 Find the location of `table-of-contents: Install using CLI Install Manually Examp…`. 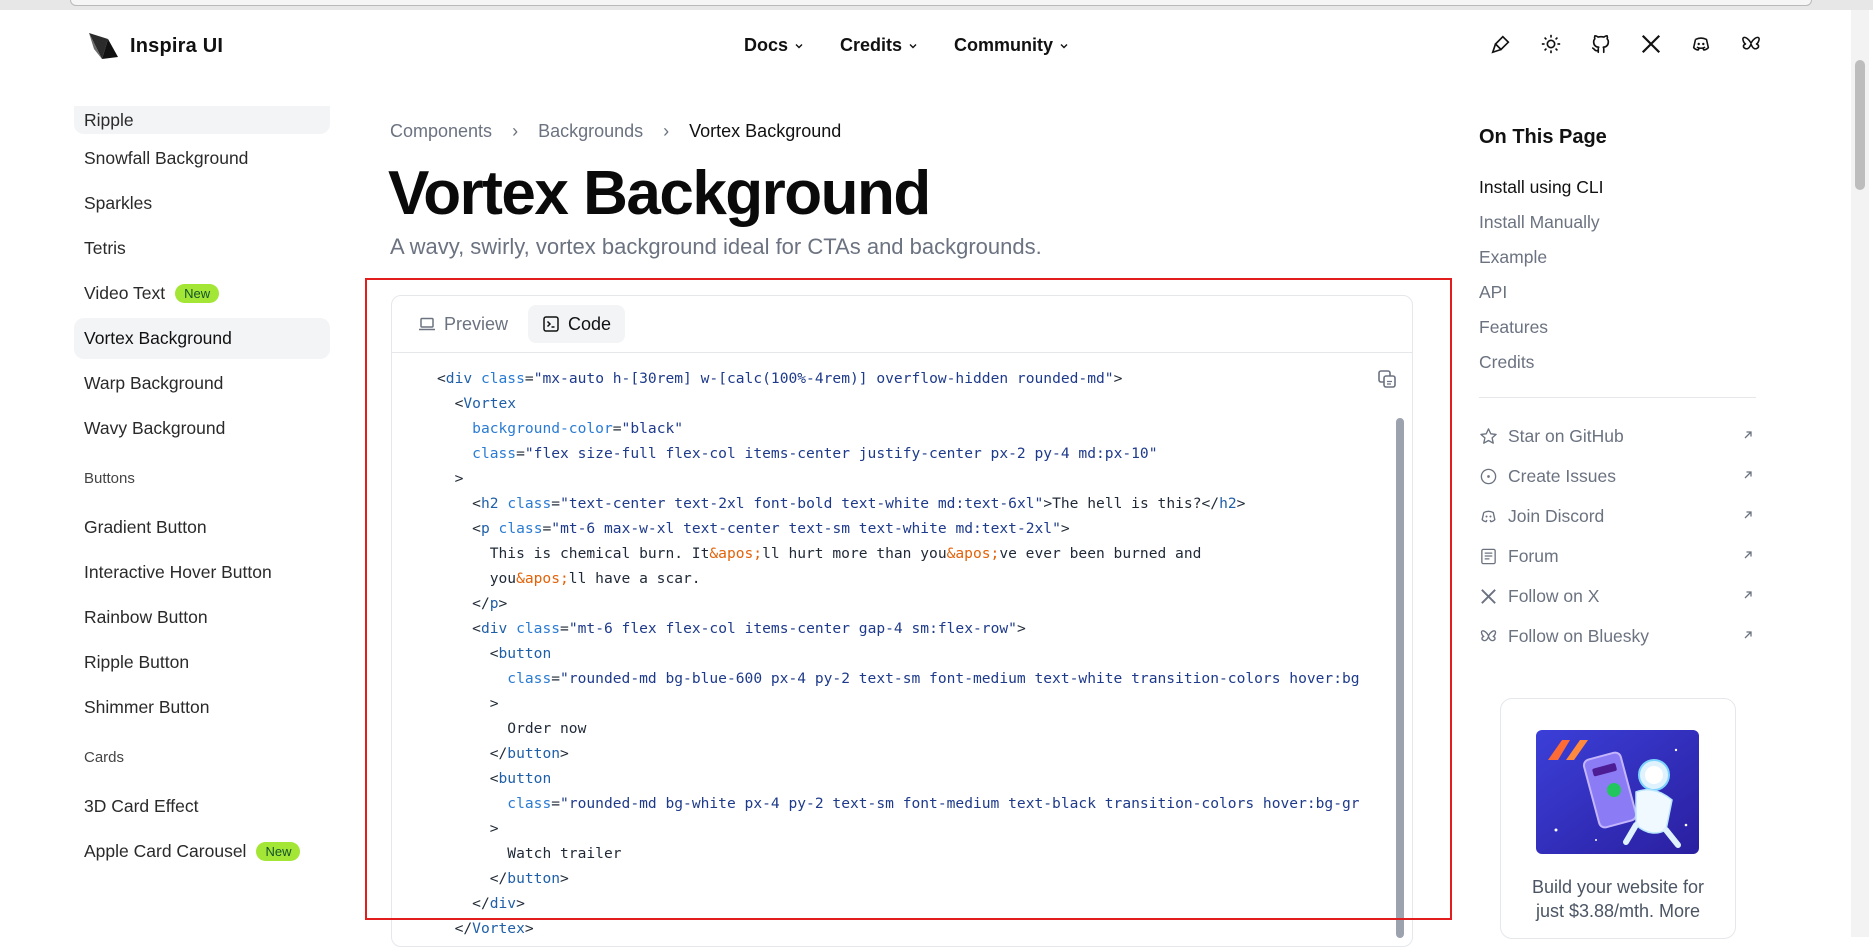

table-of-contents: Install using CLI Install Manually Examp… is located at coordinates (1541, 275).